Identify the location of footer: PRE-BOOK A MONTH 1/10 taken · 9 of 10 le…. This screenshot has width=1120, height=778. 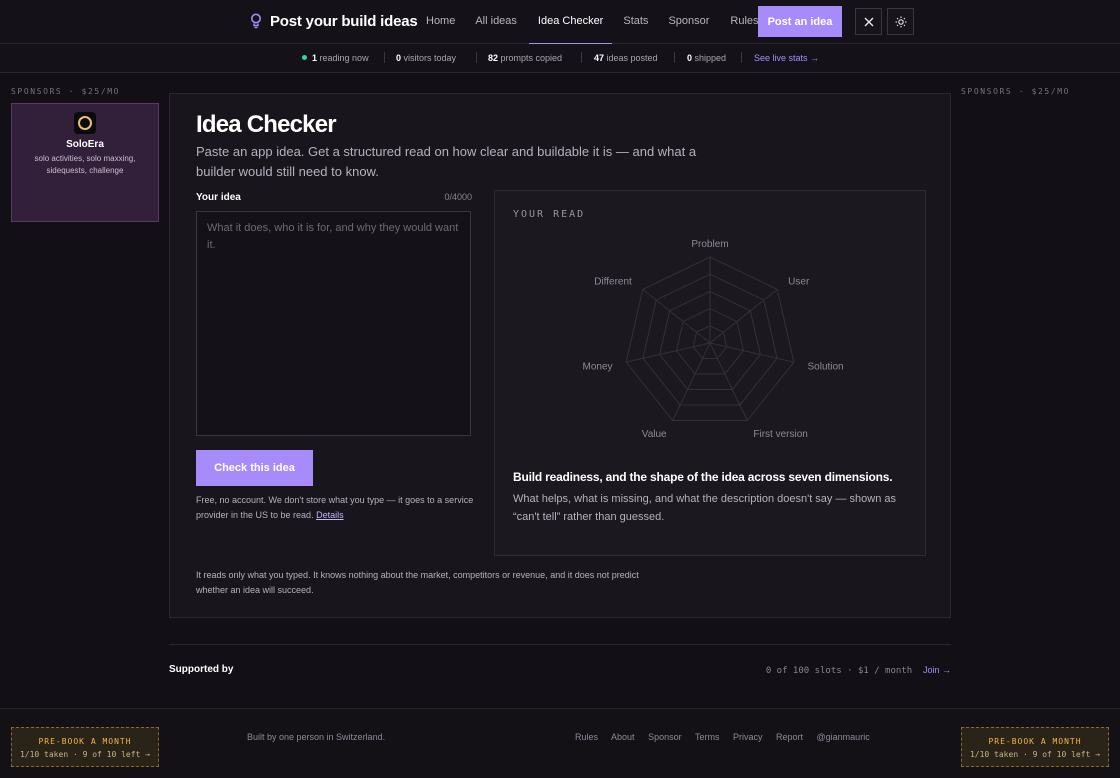
(560, 743).